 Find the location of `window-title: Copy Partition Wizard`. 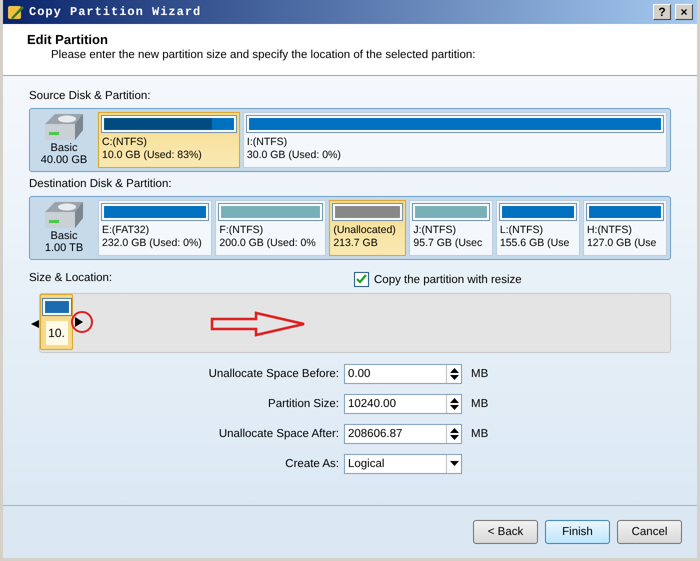

window-title: Copy Partition Wizard is located at coordinates (115, 12).